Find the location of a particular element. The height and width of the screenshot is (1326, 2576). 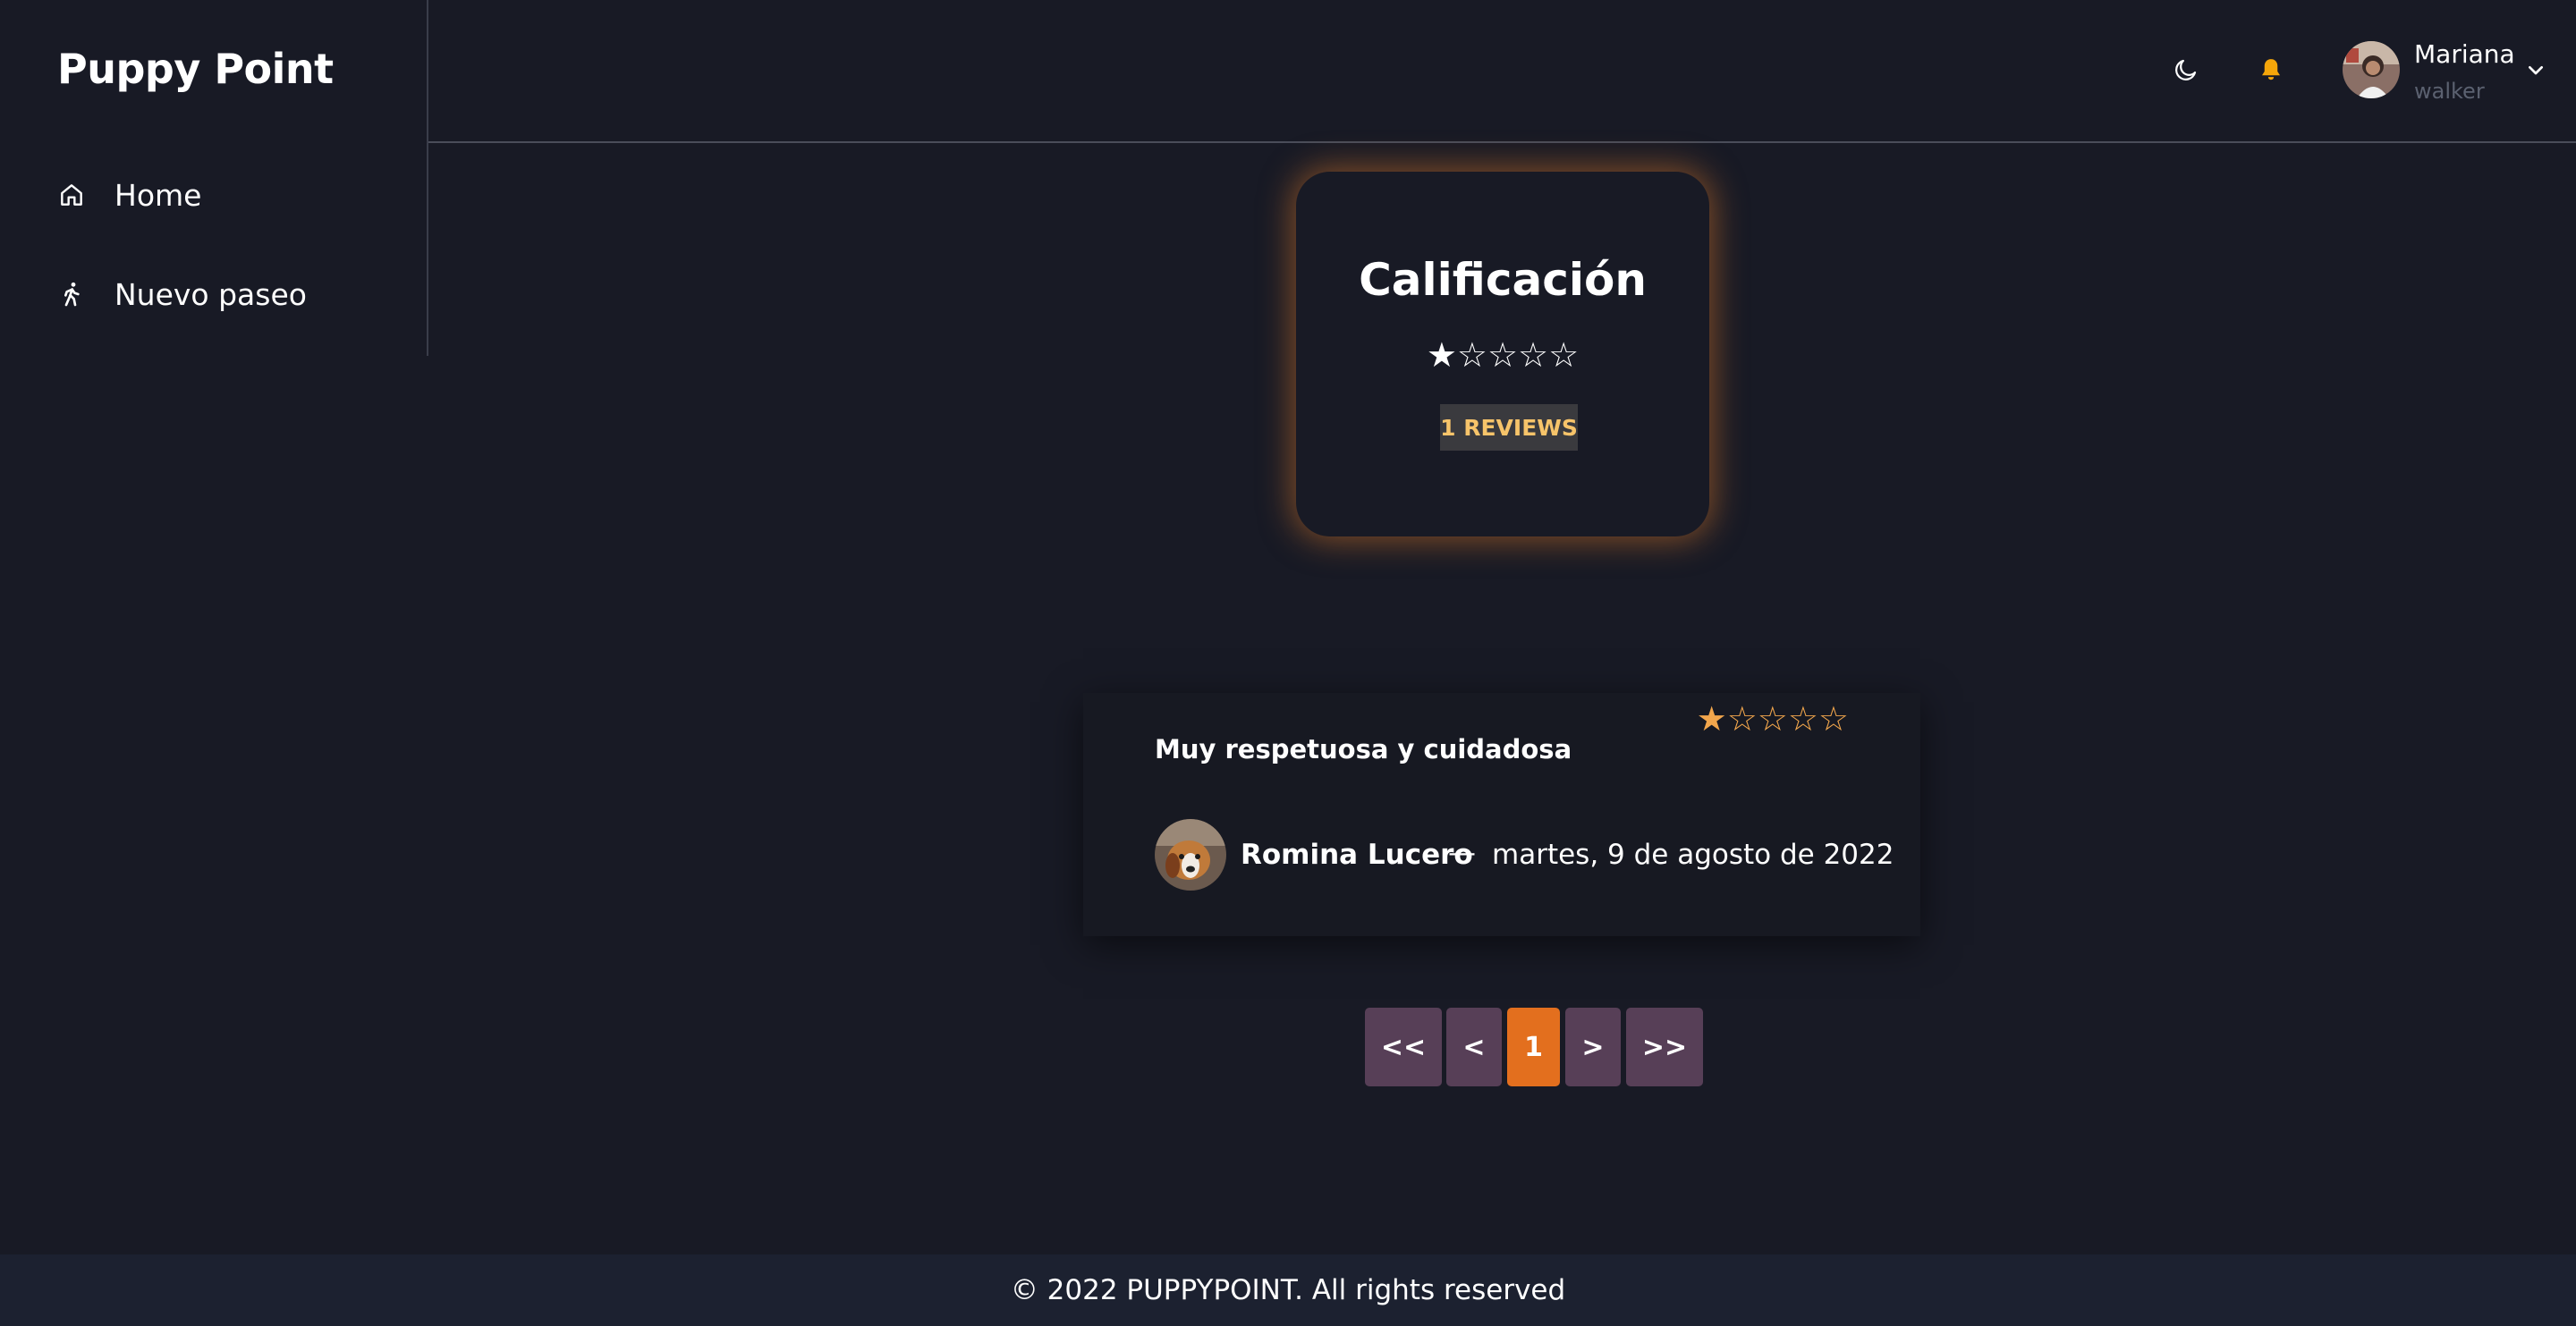

pagination-prev-button: < is located at coordinates (1474, 1047).